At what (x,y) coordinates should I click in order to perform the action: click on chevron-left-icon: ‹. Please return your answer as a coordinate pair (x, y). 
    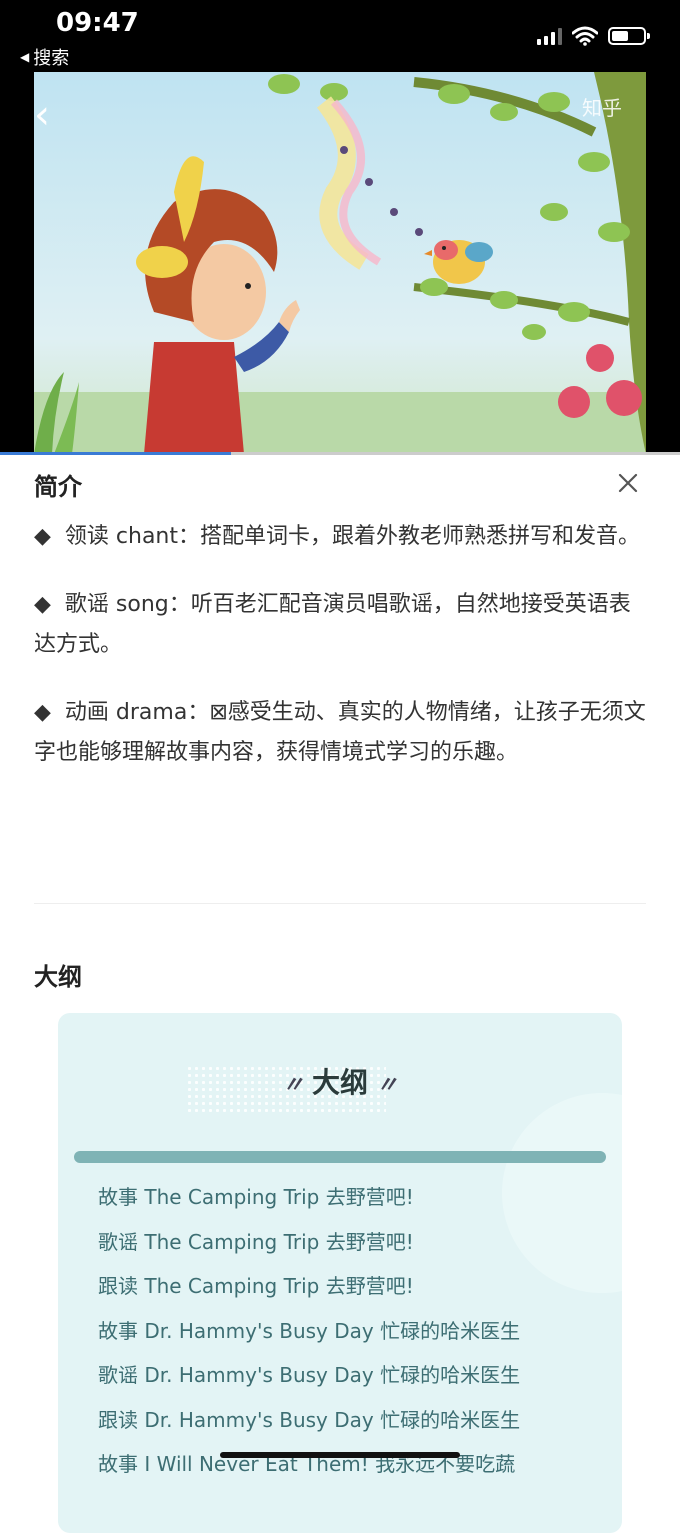
    Looking at the image, I should click on (42, 115).